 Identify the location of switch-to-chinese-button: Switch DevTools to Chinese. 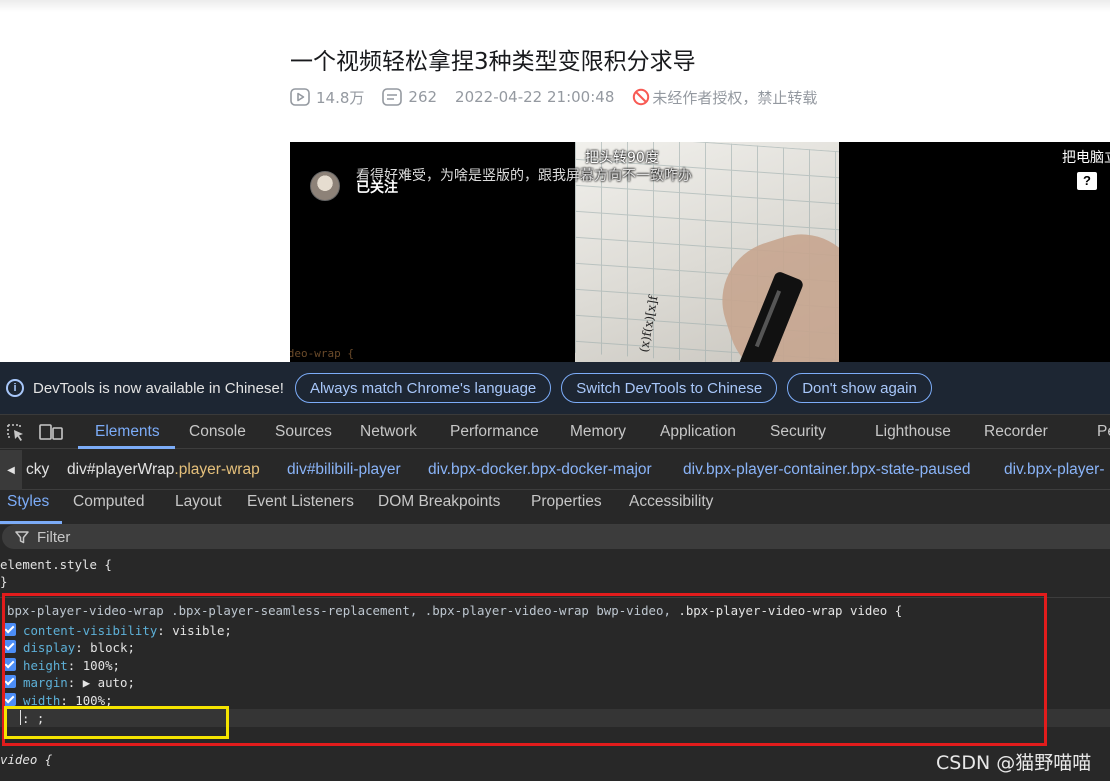
(669, 388).